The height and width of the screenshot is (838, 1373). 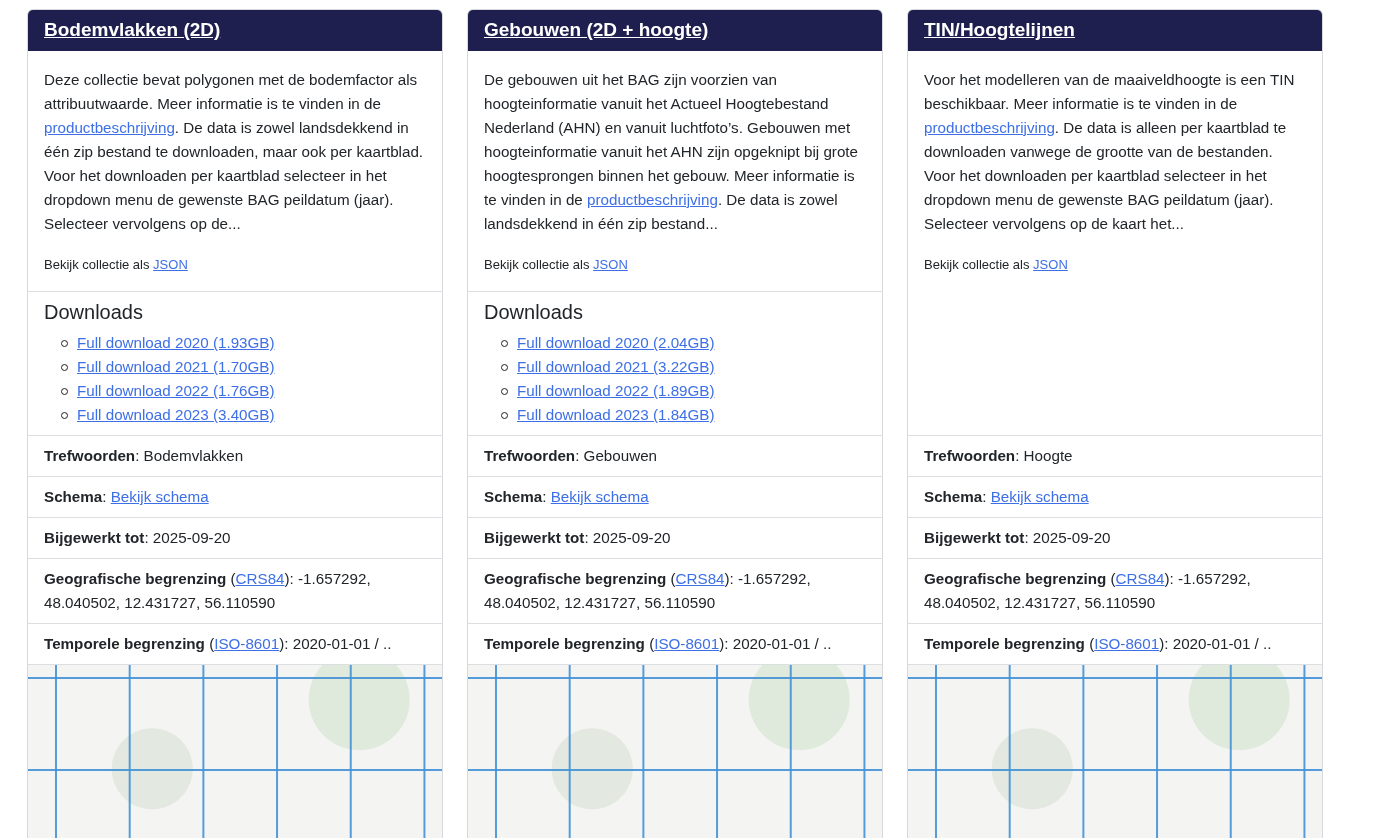 I want to click on metadata-text: Trefwoorden: Hoogte, so click(x=999, y=456).